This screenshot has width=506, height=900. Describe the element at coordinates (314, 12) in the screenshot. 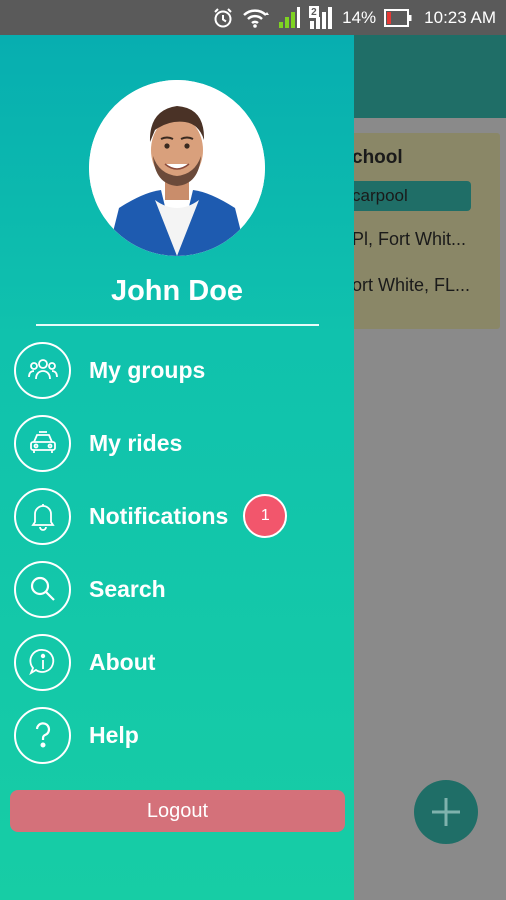

I see `sim-label: 2` at that location.